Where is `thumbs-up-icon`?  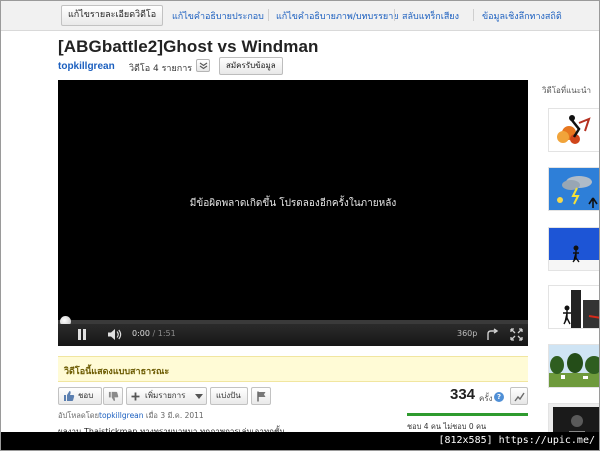
thumbs-up-icon is located at coordinates (69, 396).